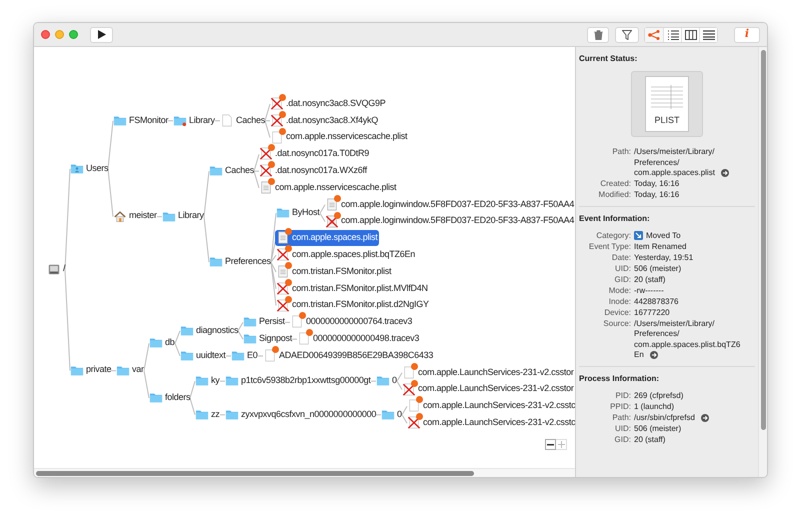 The width and height of the screenshot is (800, 523). Describe the element at coordinates (352, 305) in the screenshot. I see `tree-node: com.tristan.FSMonitor.plist.d2NgIGY` at that location.